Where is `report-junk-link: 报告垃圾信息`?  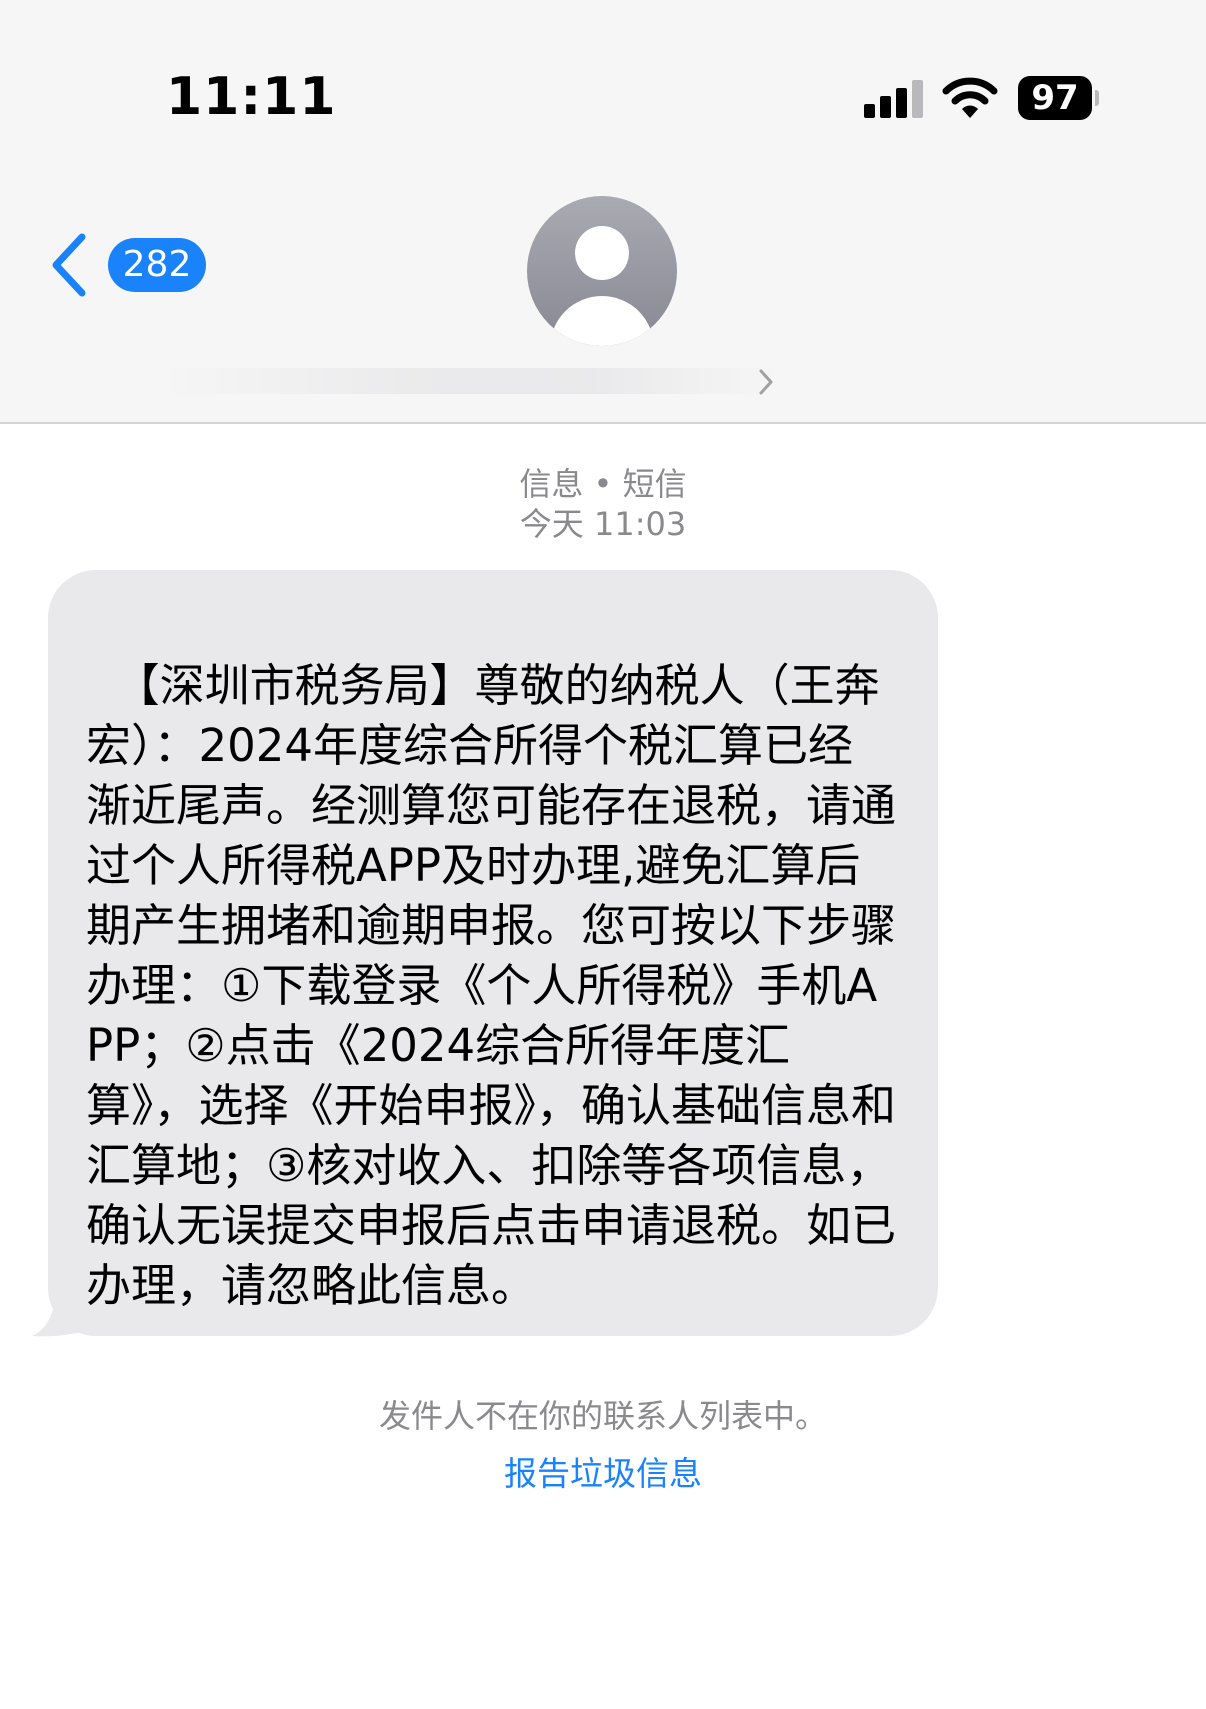
report-junk-link: 报告垃圾信息 is located at coordinates (603, 1474).